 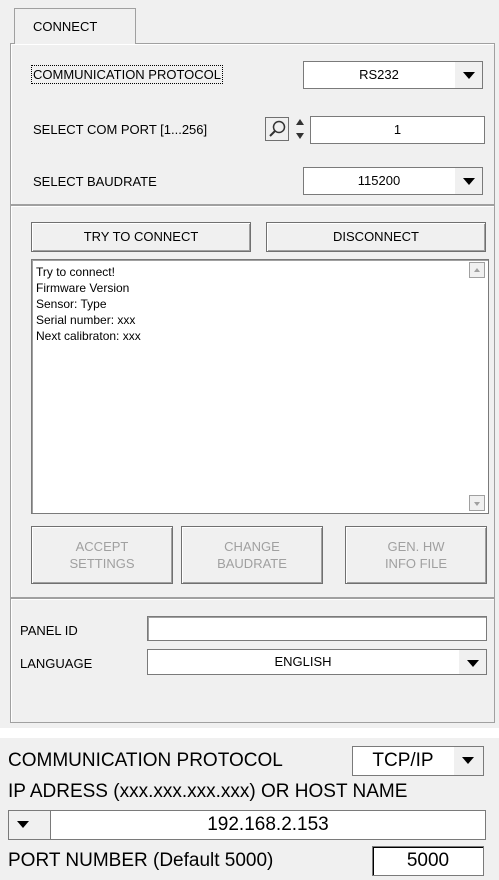 What do you see at coordinates (301, 129) in the screenshot?
I see `com-port-spinner` at bounding box center [301, 129].